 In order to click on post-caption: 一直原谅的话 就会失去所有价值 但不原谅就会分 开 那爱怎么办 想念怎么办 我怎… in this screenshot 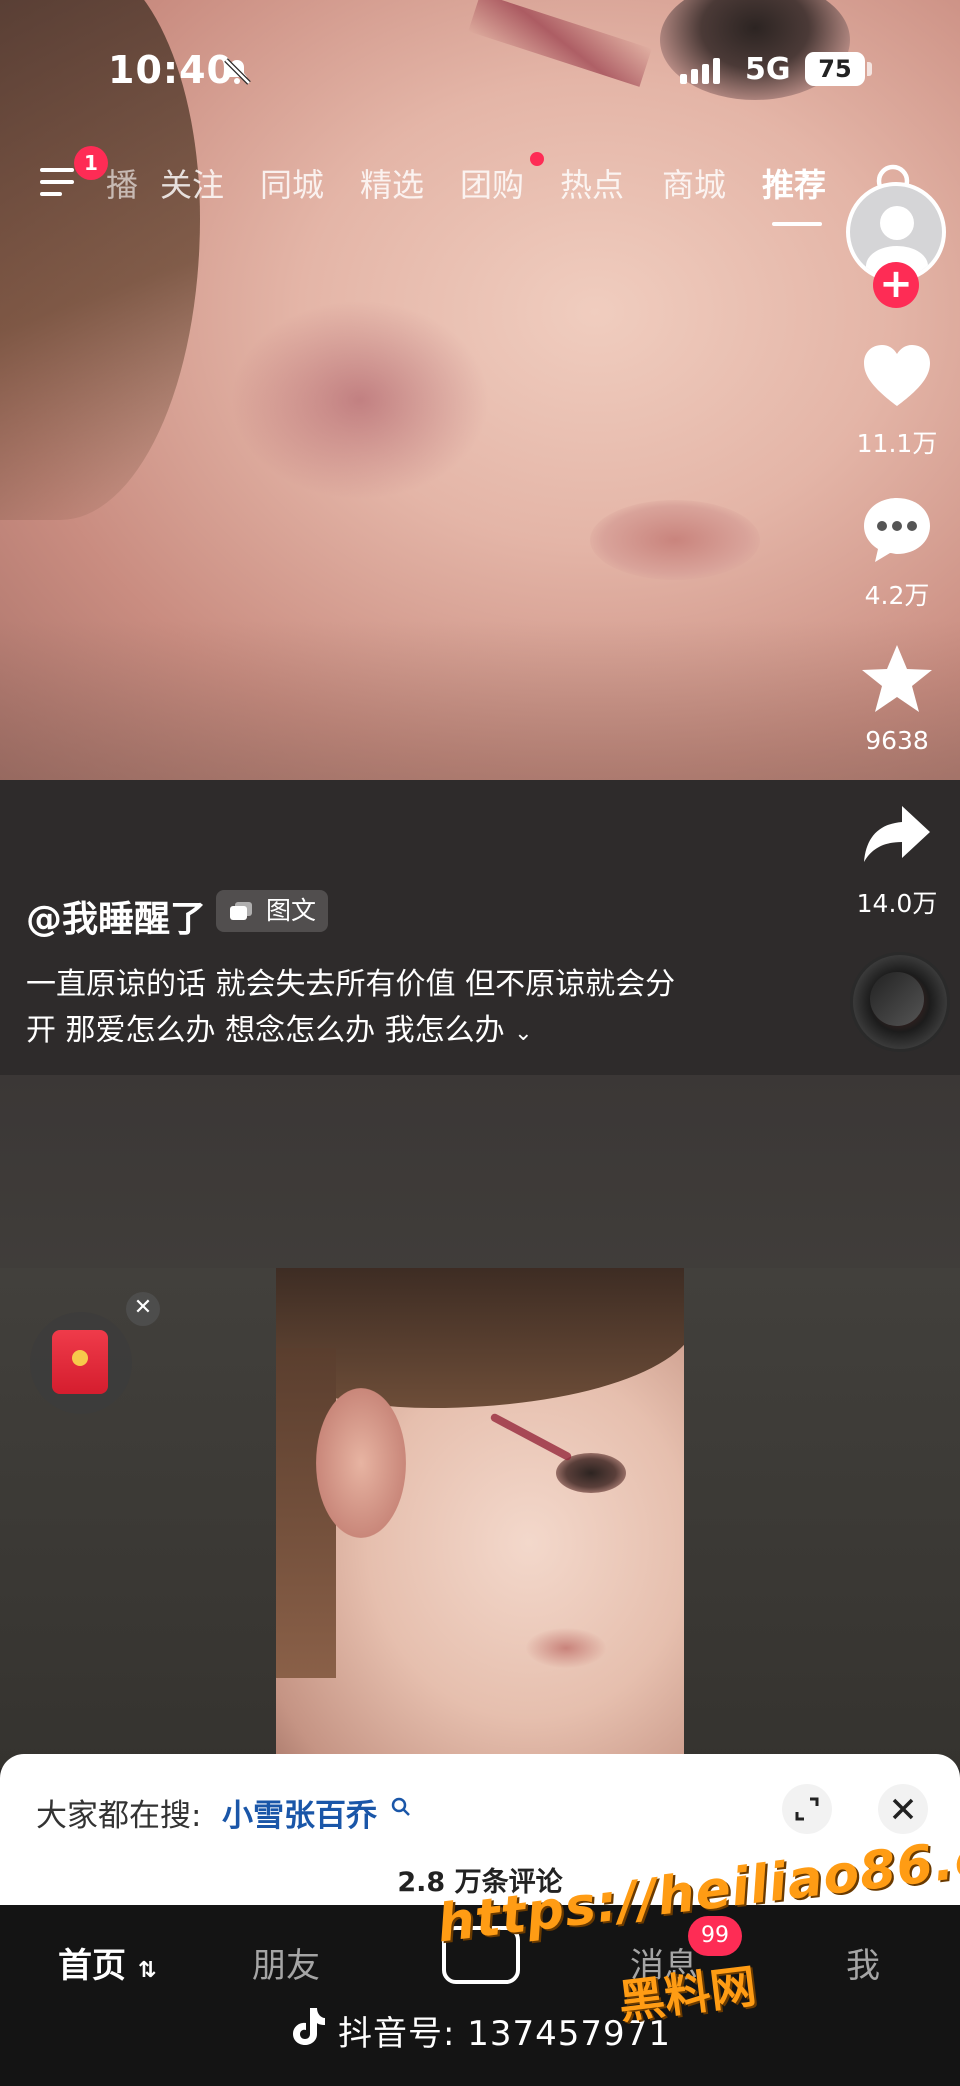, I will do `click(406, 1009)`.